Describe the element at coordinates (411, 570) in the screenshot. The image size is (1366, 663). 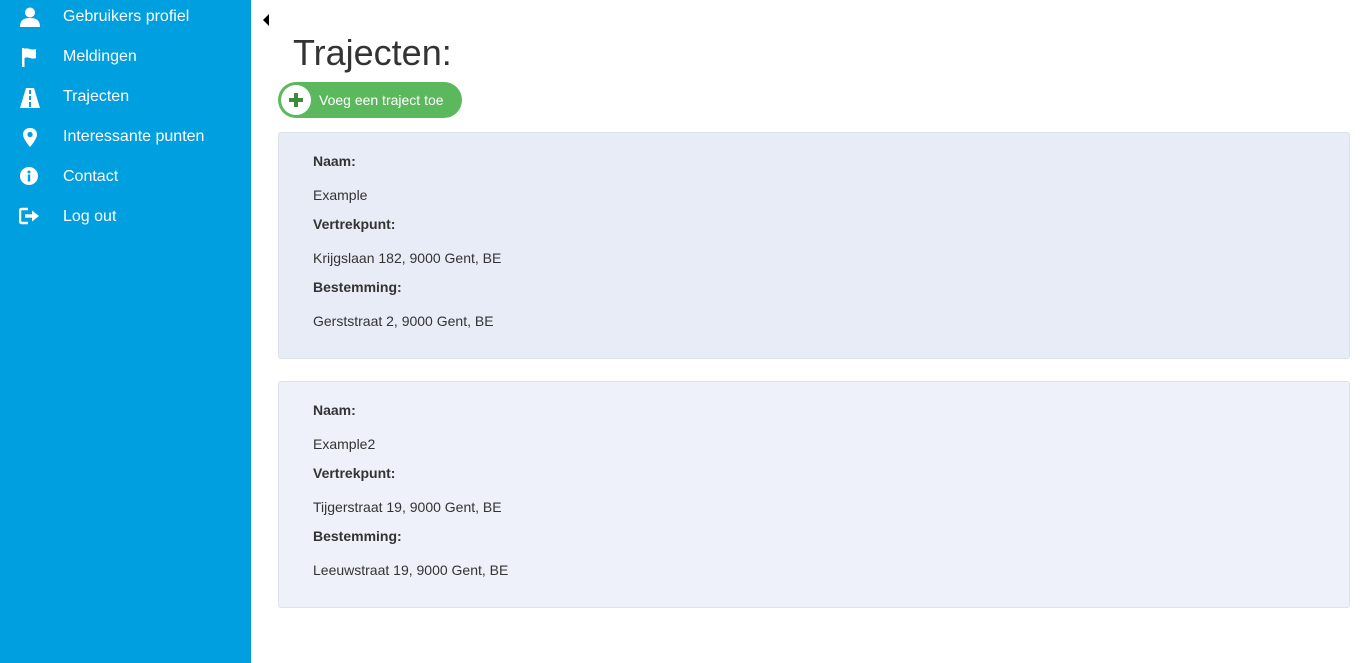
I see `route-destination: Leeuwstraat 19, 9000 Gent, BE` at that location.